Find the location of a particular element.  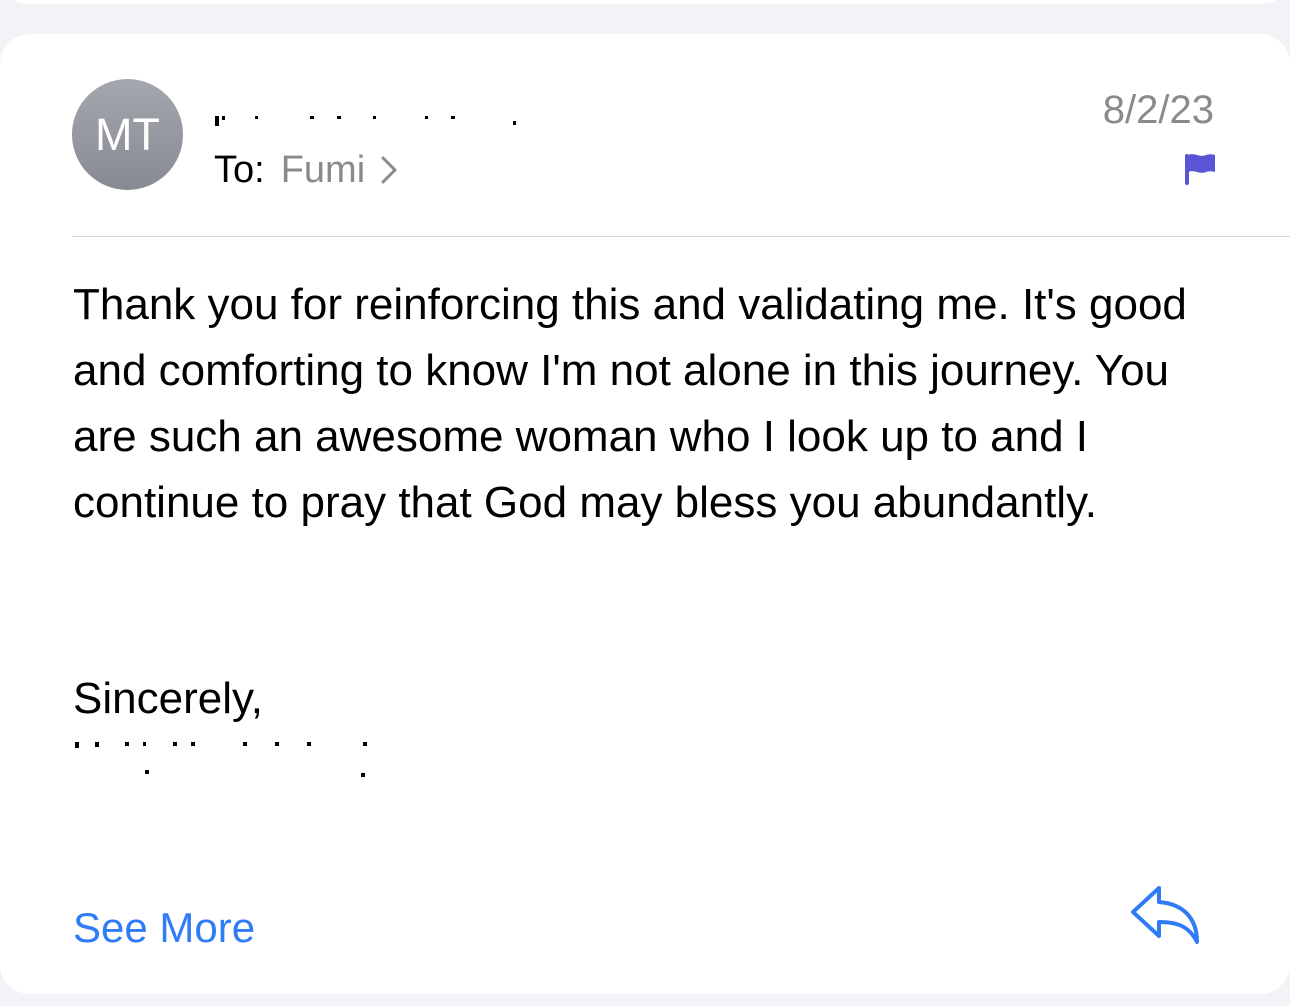

recipient-name: Fumi is located at coordinates (323, 170).